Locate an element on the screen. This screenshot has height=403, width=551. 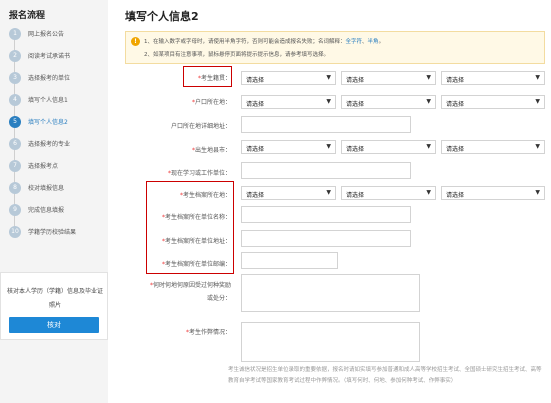
step-number: 5 is located at coordinates (15, 122).